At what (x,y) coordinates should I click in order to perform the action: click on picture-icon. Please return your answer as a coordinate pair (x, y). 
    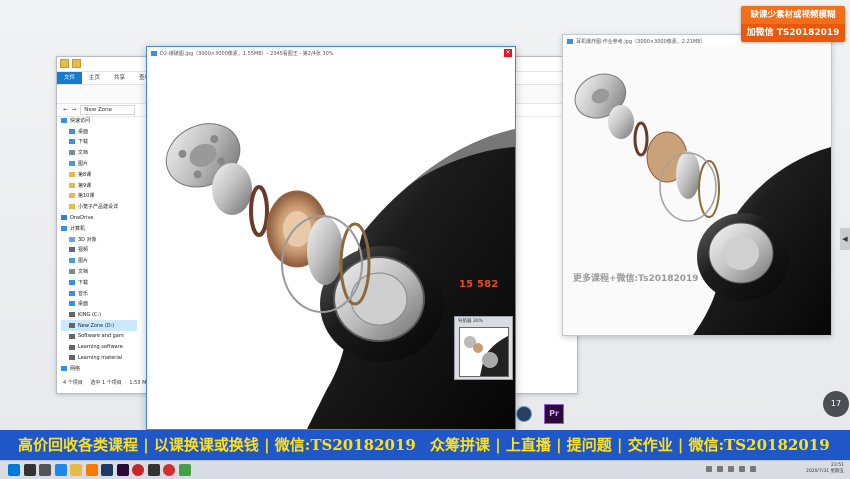
    Looking at the image, I should click on (72, 164).